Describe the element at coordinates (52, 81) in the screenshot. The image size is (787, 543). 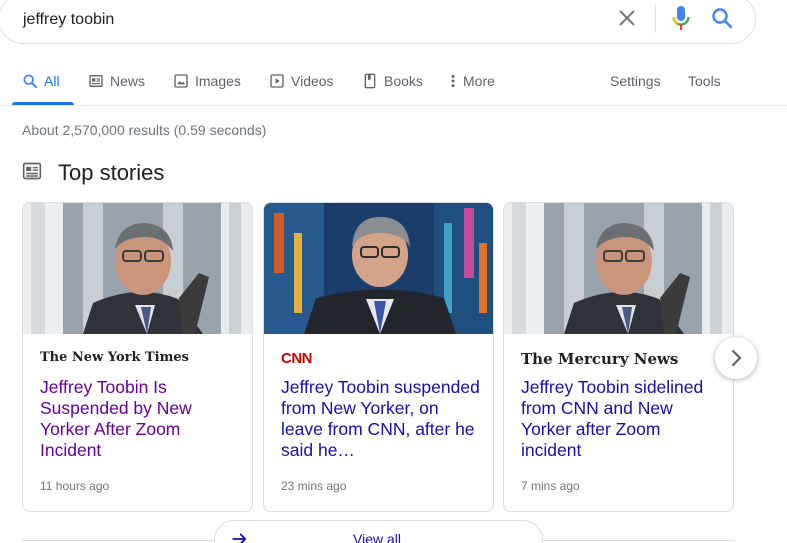
I see `tab-label: All` at that location.